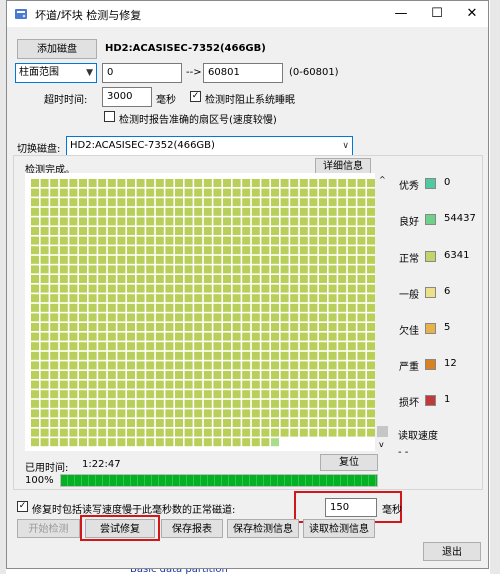  I want to click on range-arrow: -->, so click(194, 72).